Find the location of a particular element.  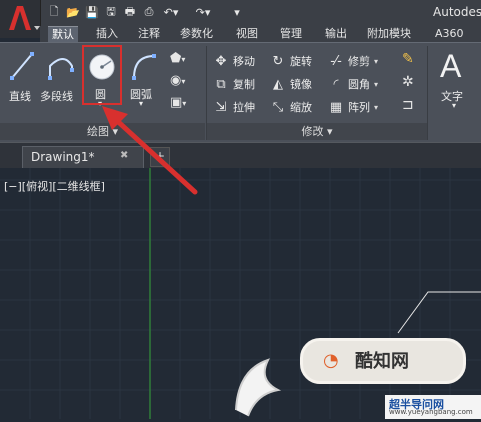

tab-view: 视图 is located at coordinates (247, 34).